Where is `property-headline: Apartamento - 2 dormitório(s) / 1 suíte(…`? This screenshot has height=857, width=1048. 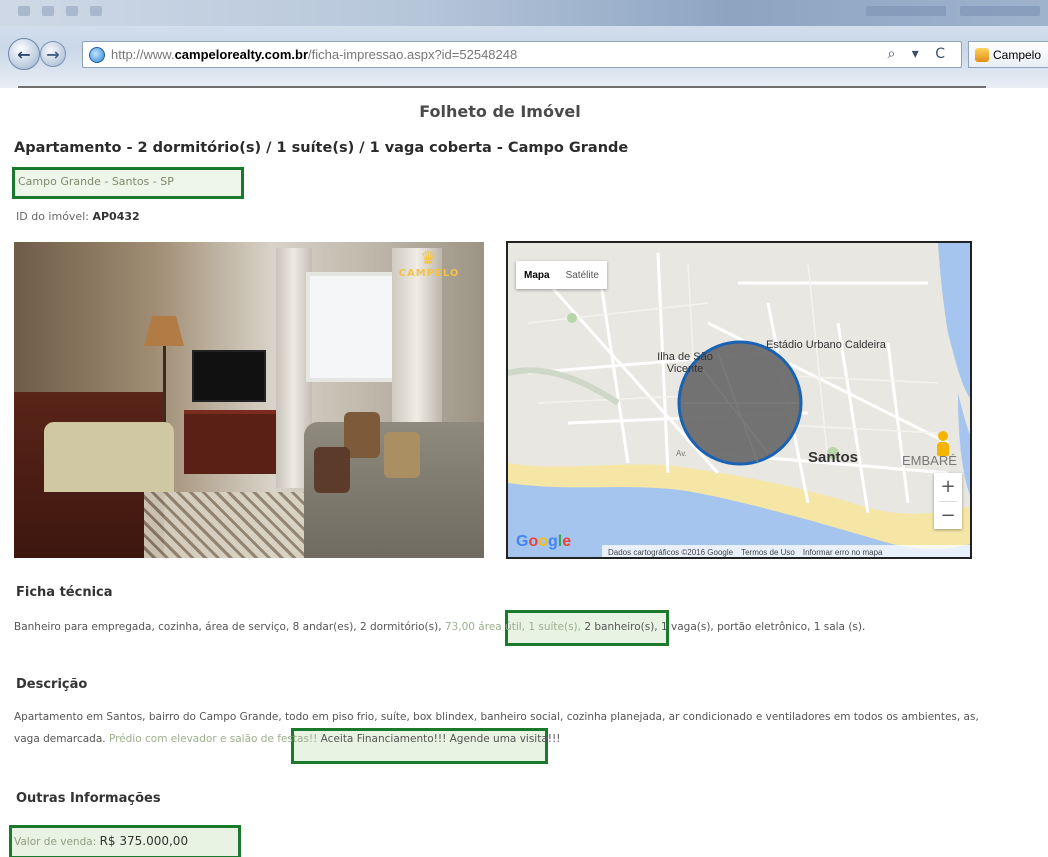 property-headline: Apartamento - 2 dormitório(s) / 1 suíte(… is located at coordinates (321, 148).